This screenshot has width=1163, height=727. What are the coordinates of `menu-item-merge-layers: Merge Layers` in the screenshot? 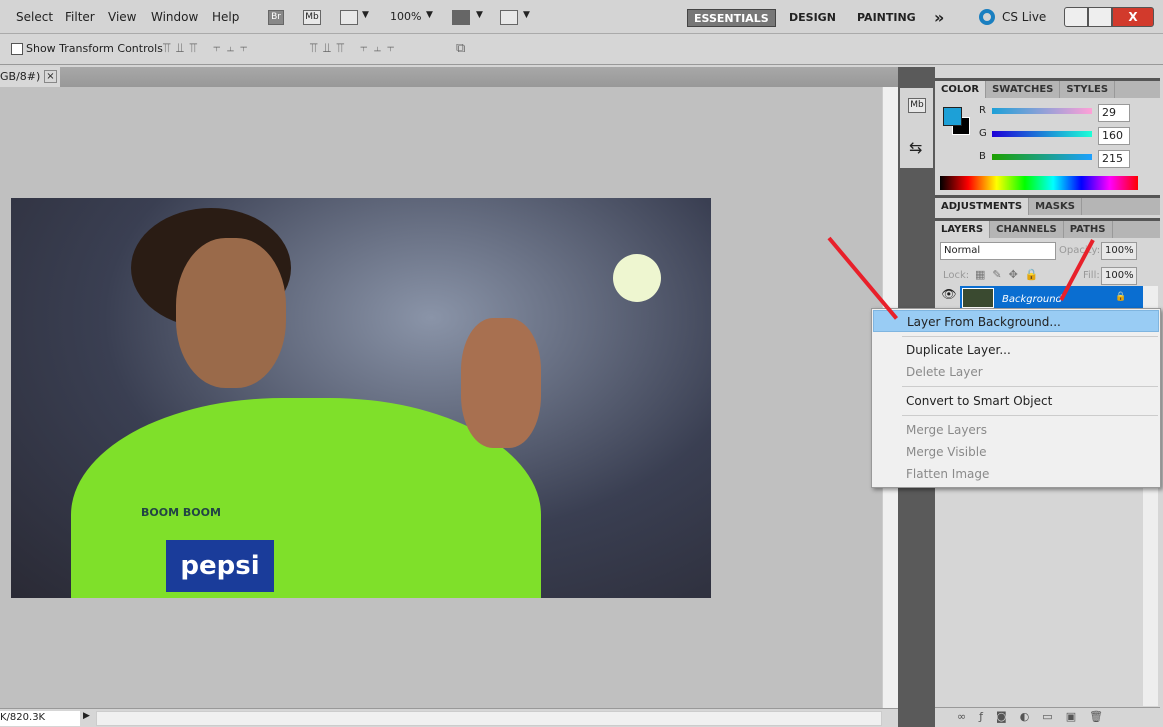 It's located at (1016, 430).